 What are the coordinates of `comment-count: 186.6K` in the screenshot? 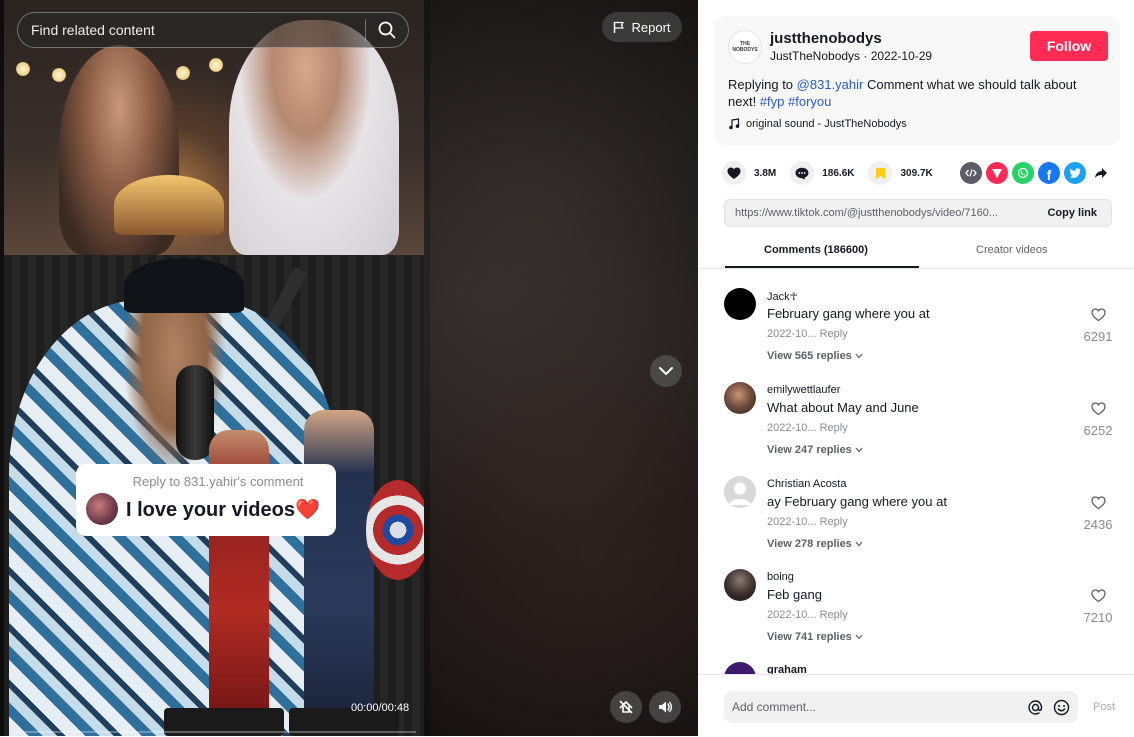 It's located at (838, 173).